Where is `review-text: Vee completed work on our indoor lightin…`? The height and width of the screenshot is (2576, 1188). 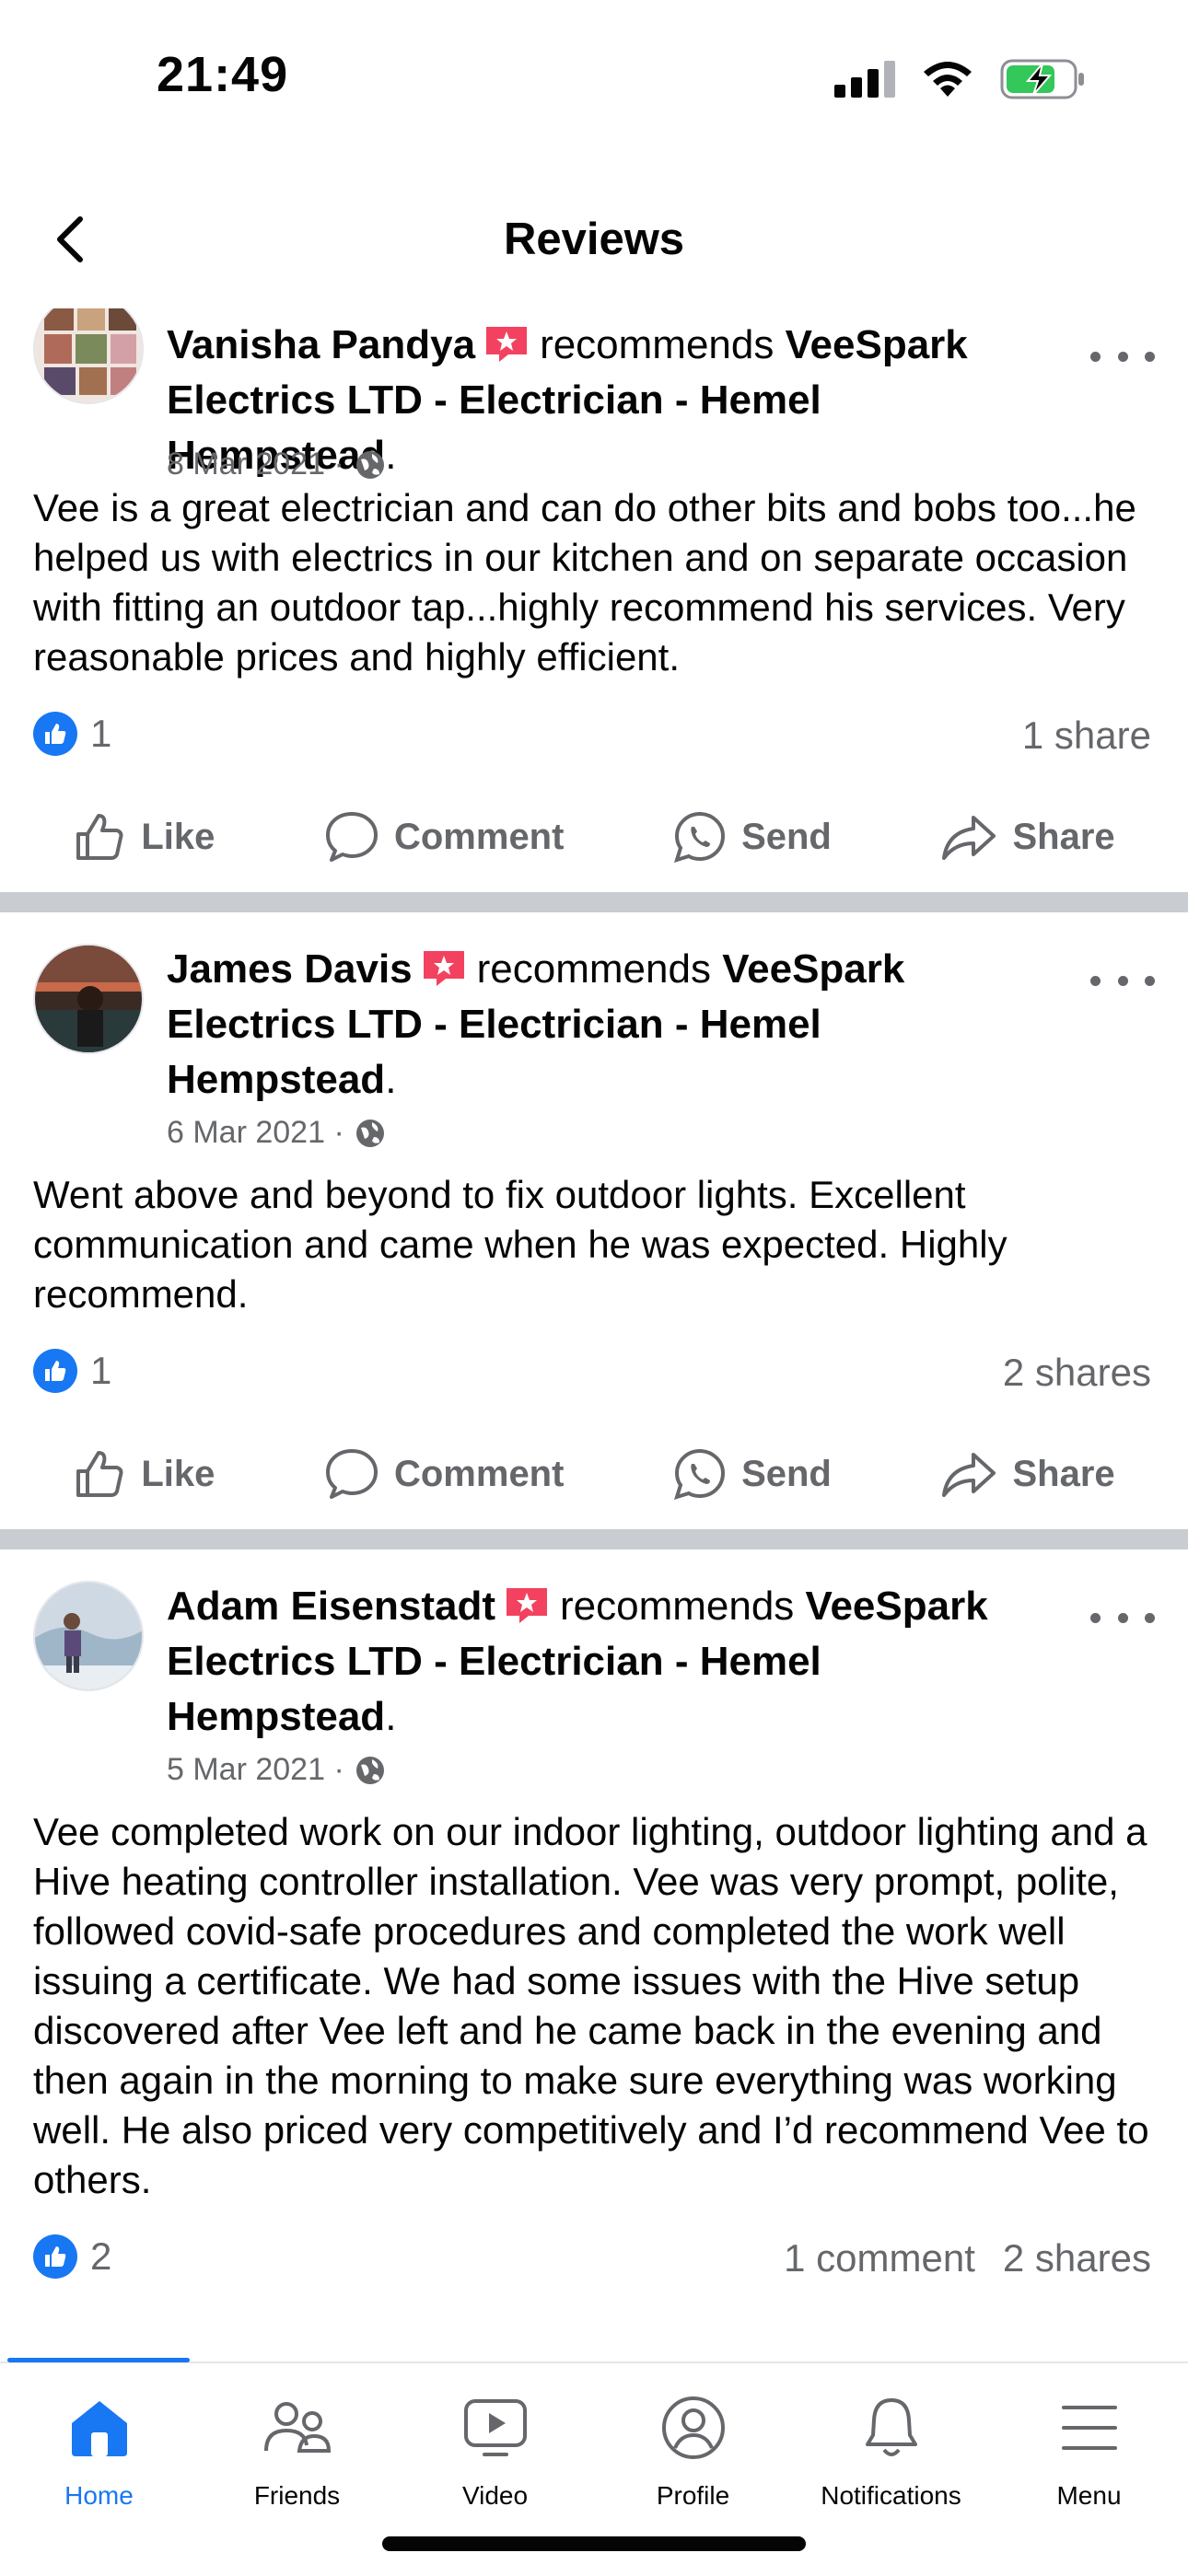
review-text: Vee completed work on our indoor lightin… is located at coordinates (591, 2005).